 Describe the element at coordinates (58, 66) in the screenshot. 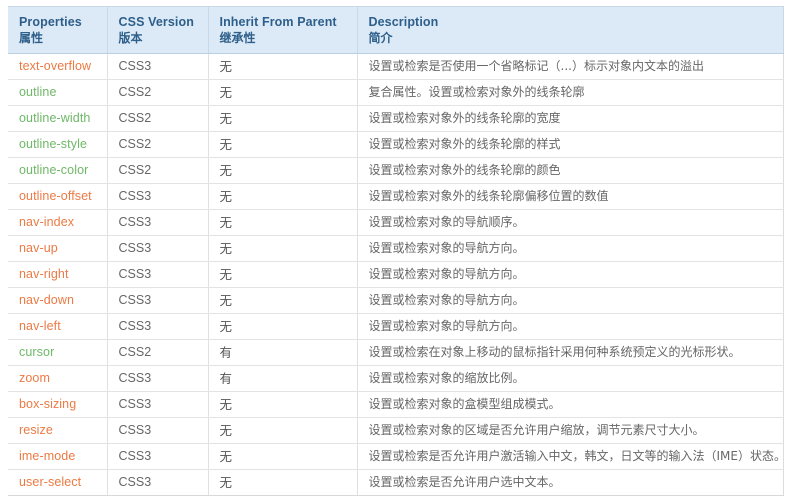

I see `cell-property-name: text-overflow` at that location.